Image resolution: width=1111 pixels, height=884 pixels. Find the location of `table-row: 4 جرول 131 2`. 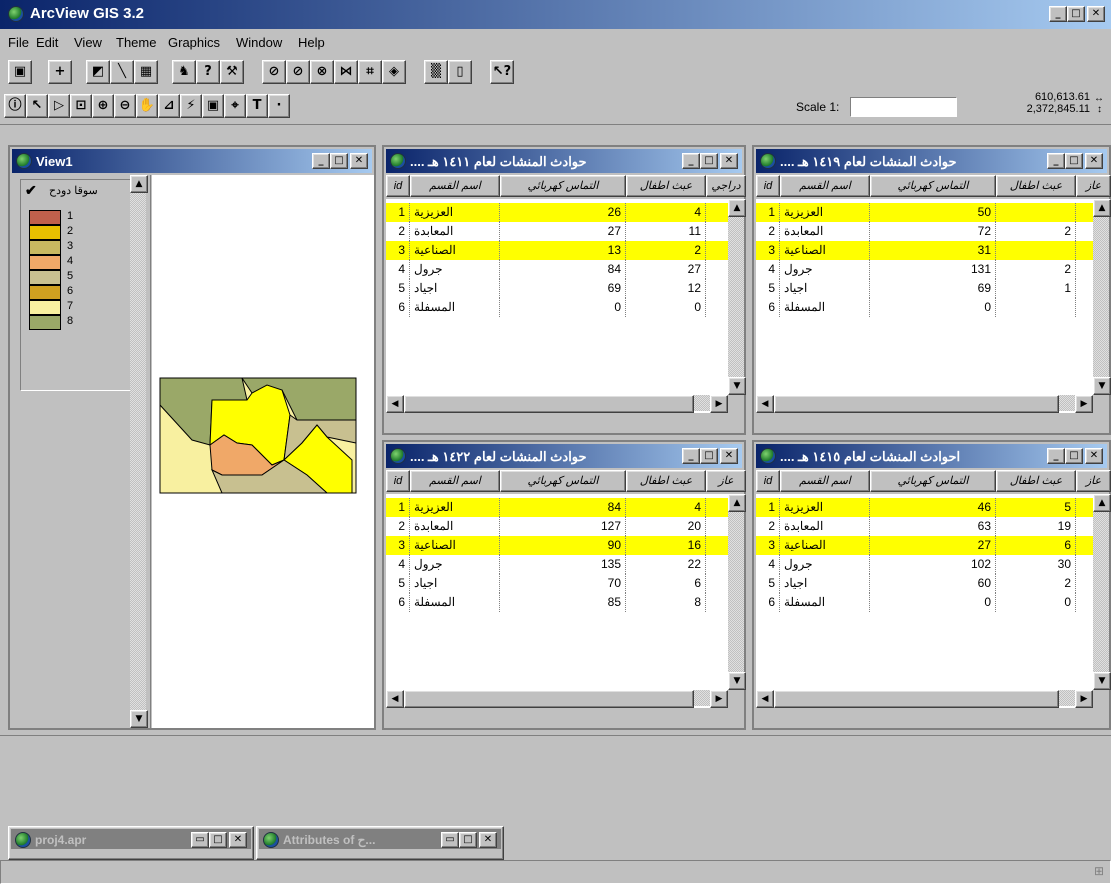

table-row: 4 جرول 131 2 is located at coordinates (924, 269).